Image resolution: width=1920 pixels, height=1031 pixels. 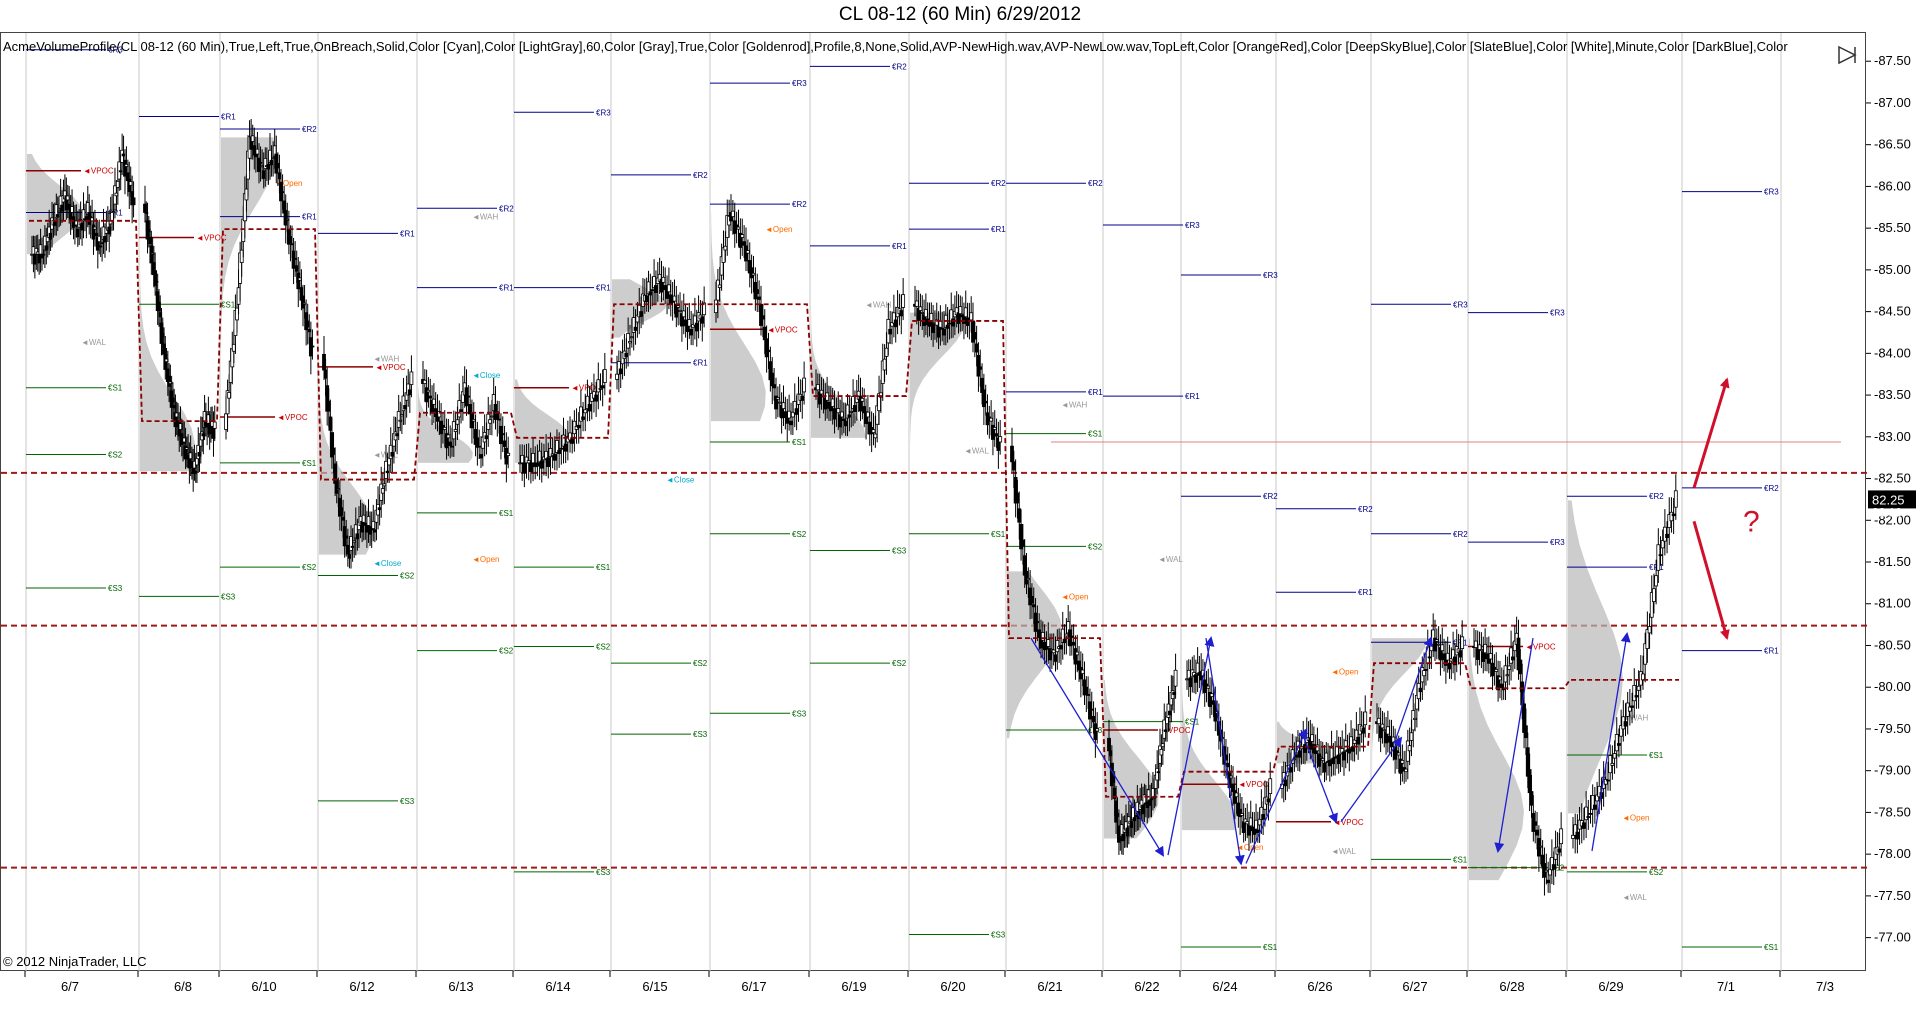 I want to click on marker-label: ◄Close, so click(x=486, y=375).